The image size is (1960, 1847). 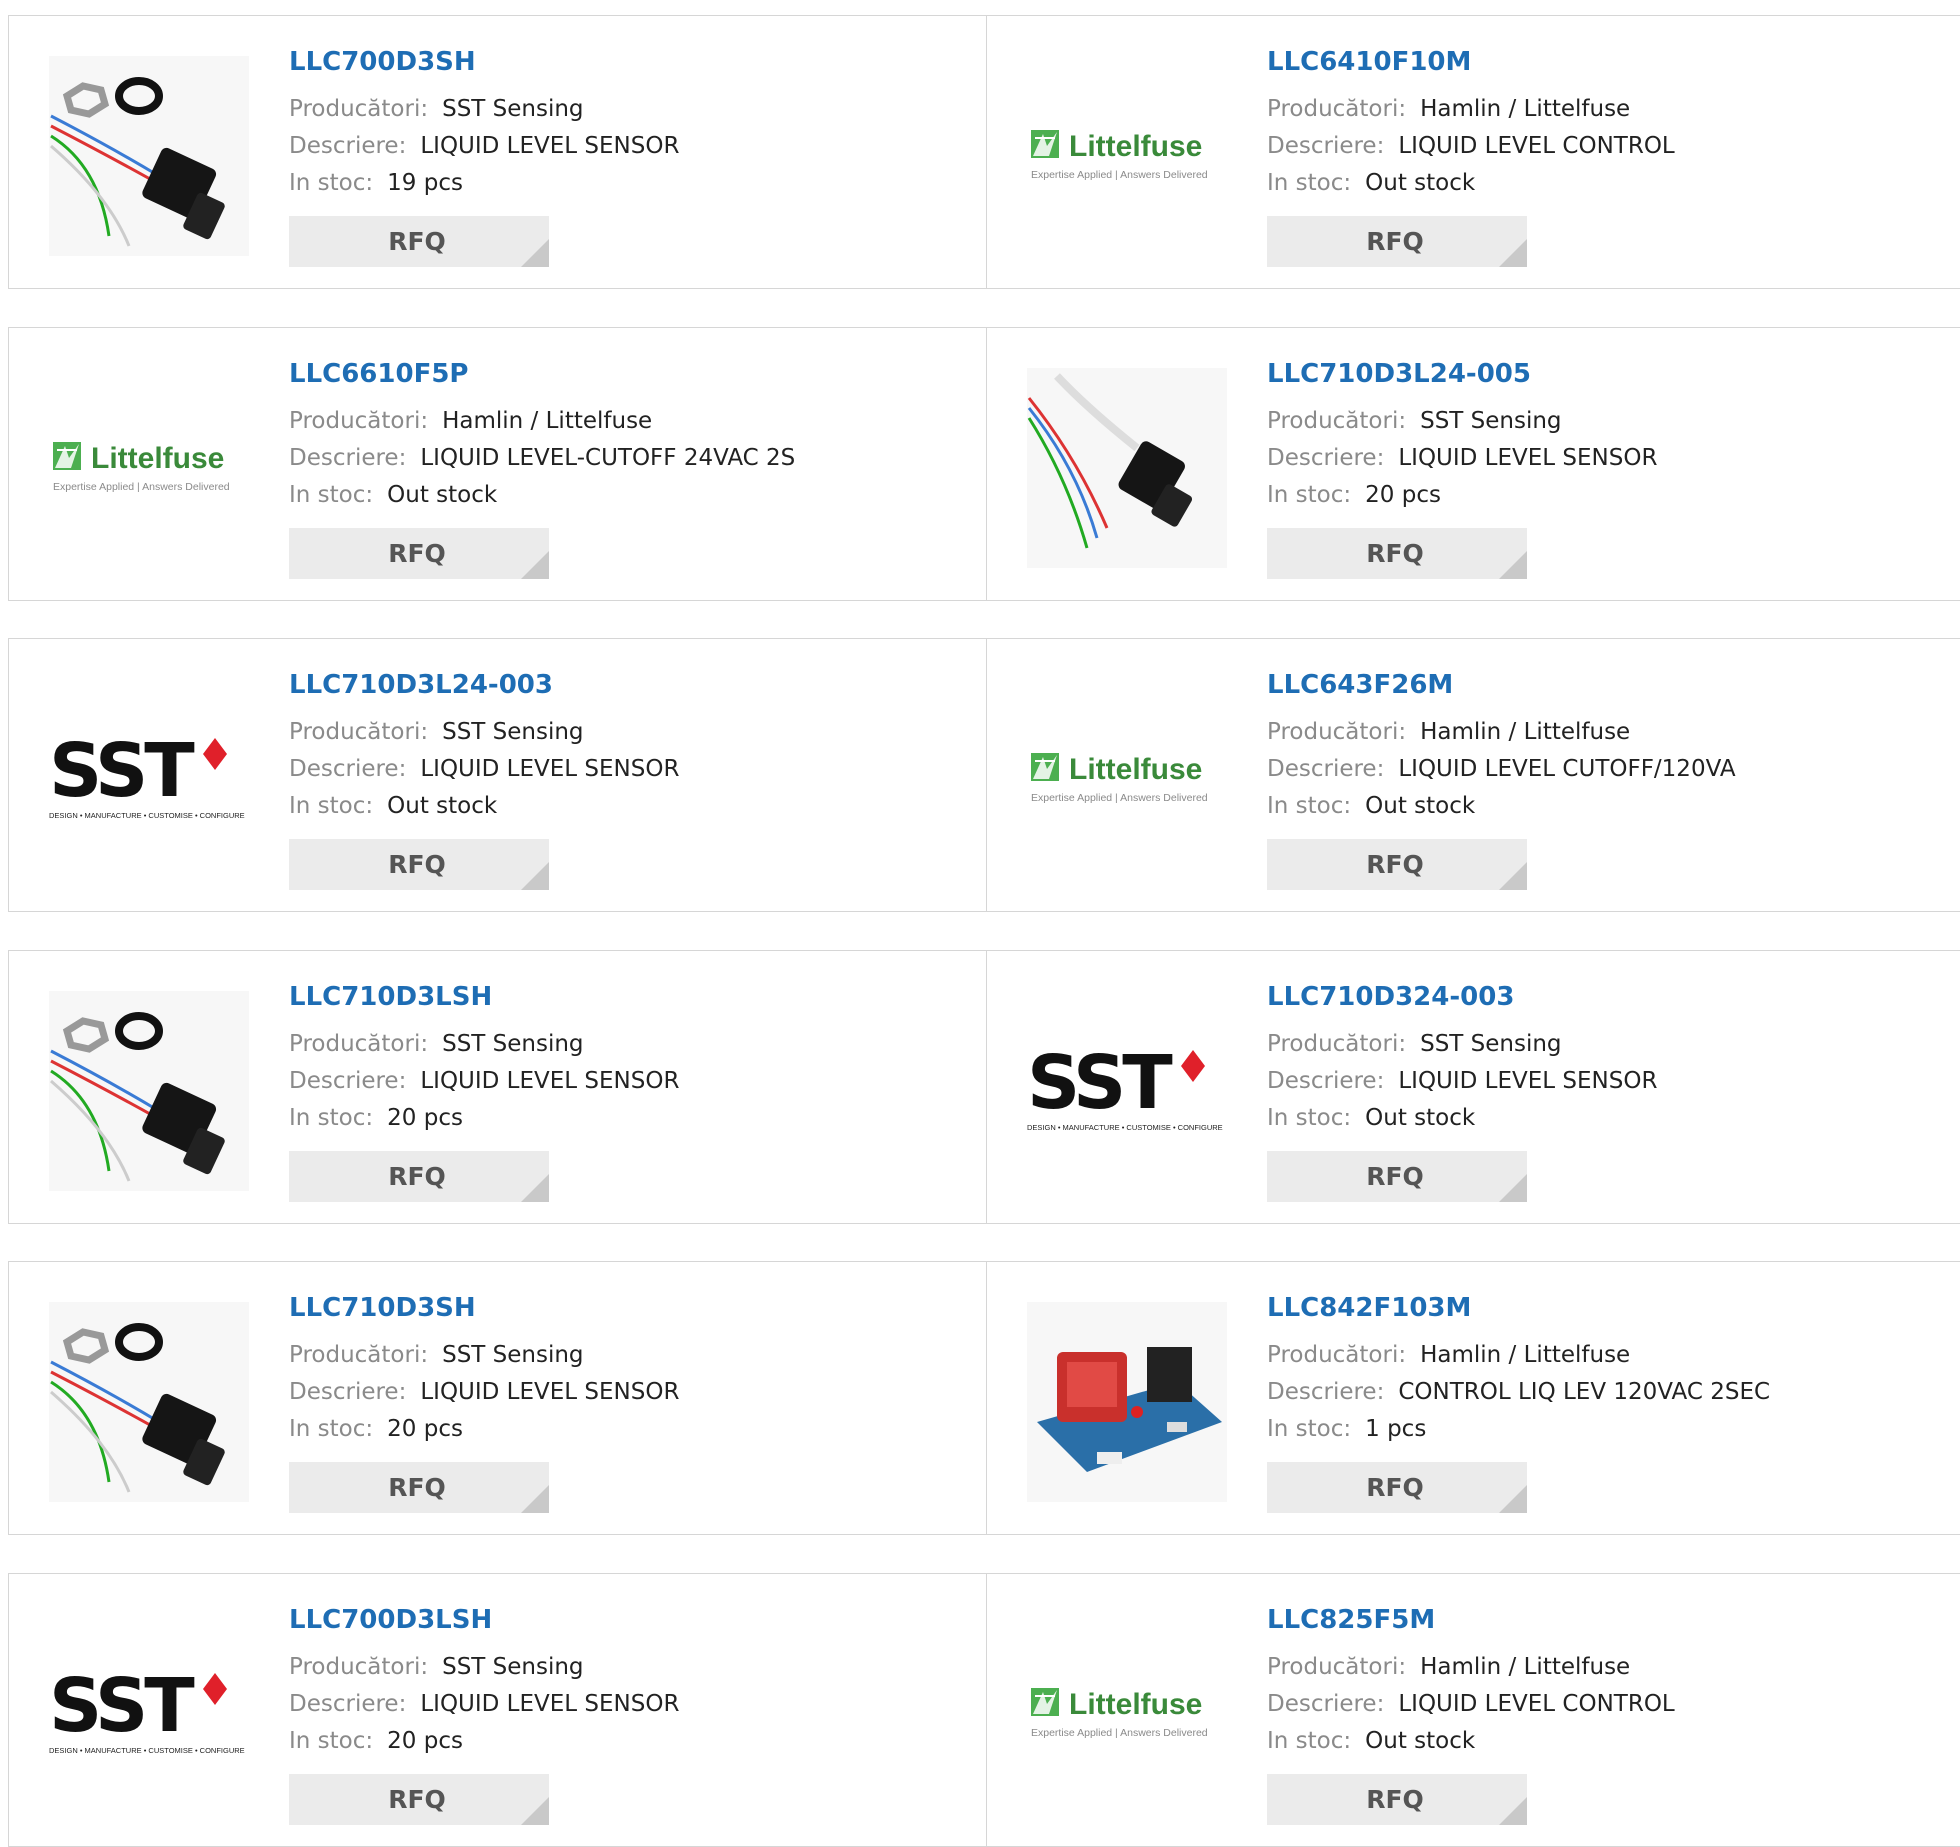 What do you see at coordinates (1471, 1620) in the screenshot?
I see `part-number-link: LLC825F5M` at bounding box center [1471, 1620].